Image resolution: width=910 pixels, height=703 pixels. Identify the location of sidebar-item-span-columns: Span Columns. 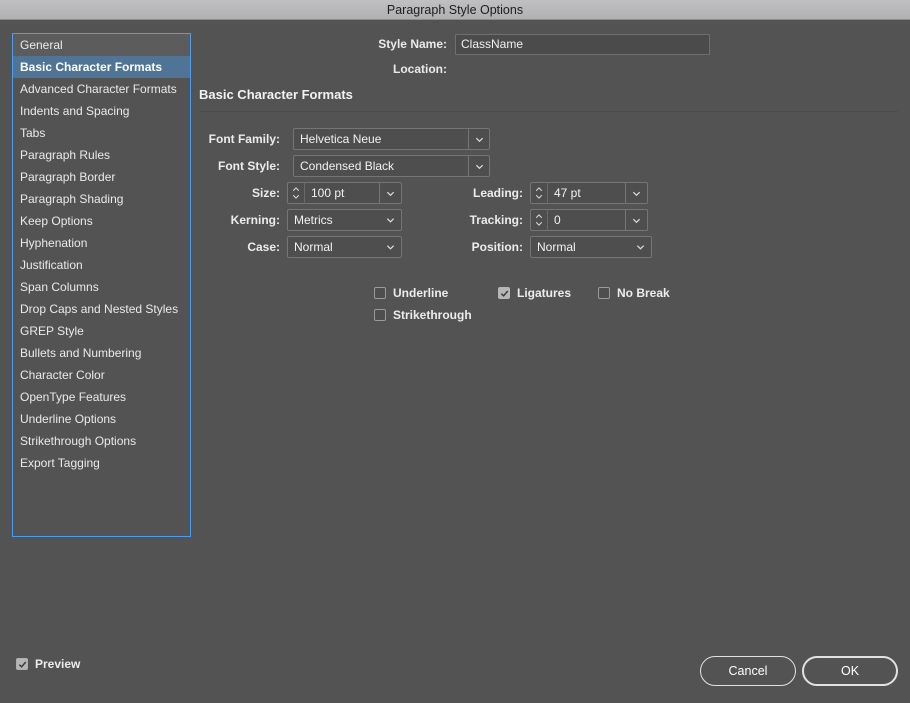
(101, 287).